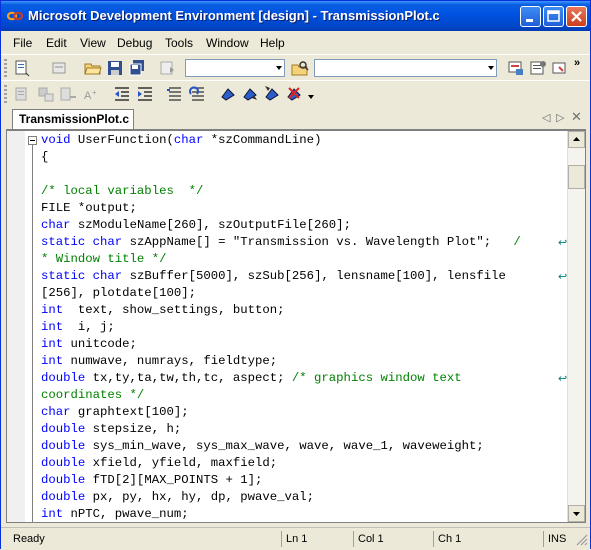 This screenshot has width=591, height=550. Describe the element at coordinates (546, 117) in the screenshot. I see `scroll-tabs-left-icon: ◁` at that location.